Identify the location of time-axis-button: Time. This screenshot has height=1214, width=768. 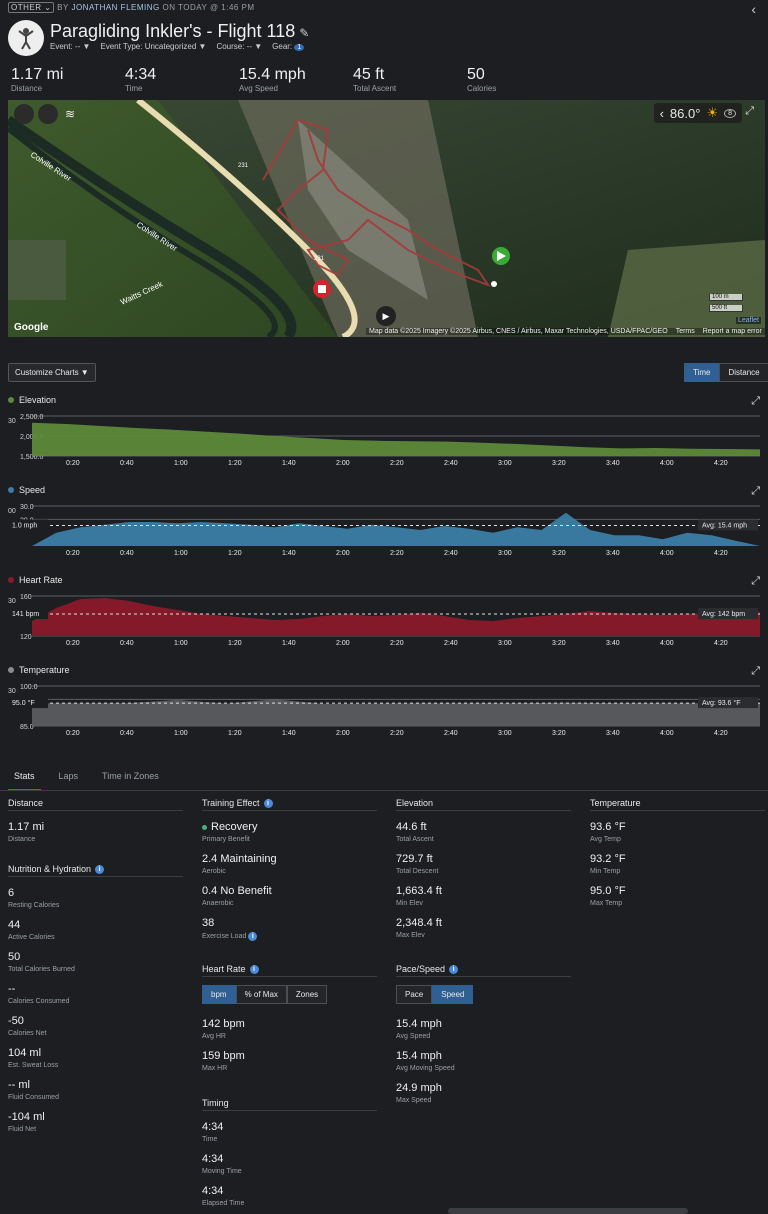
(702, 372).